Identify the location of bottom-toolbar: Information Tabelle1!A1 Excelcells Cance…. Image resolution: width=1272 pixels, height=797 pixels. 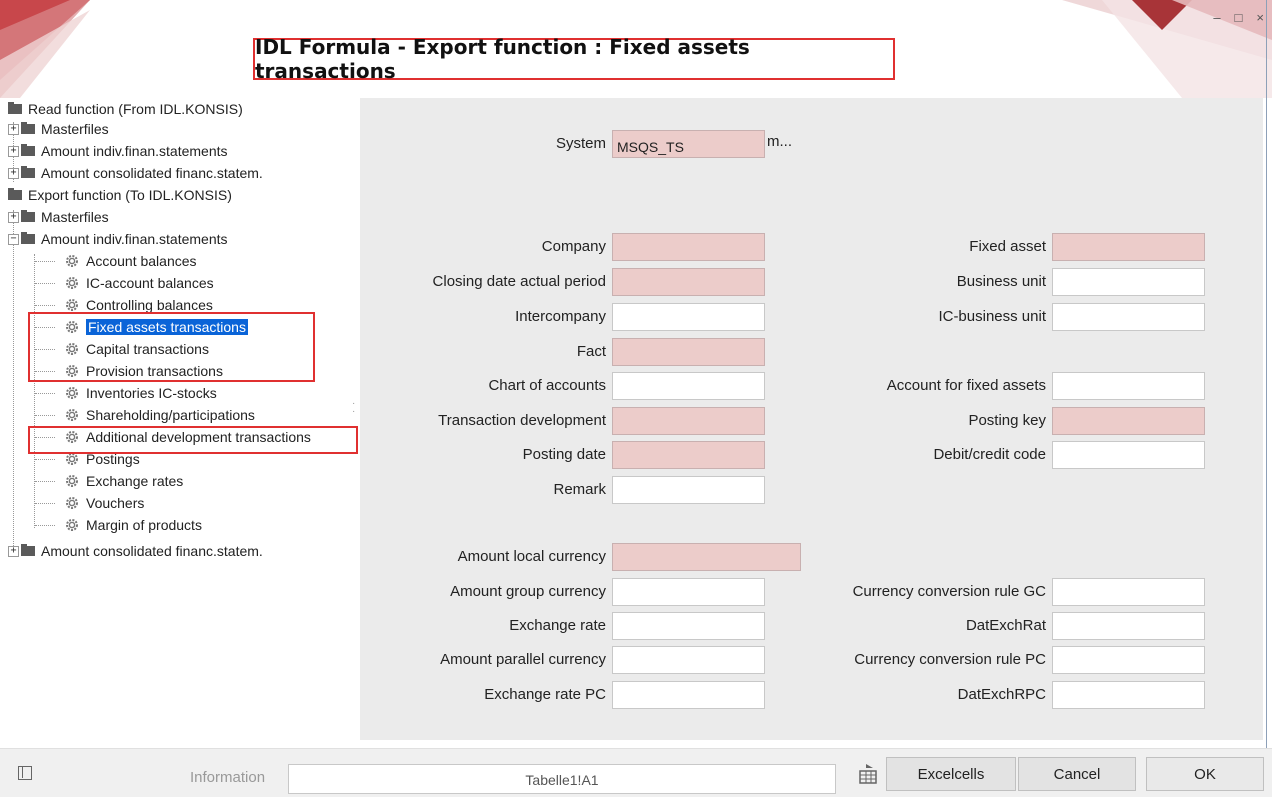
(636, 772).